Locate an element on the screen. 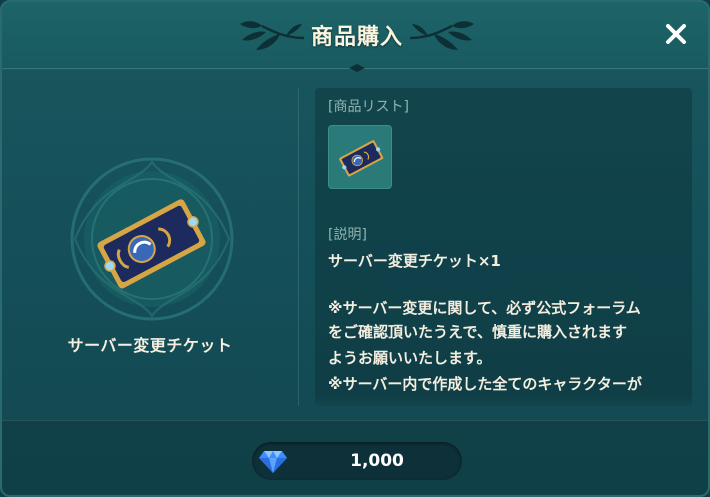 Image resolution: width=710 pixels, height=497 pixels. diamond-icon is located at coordinates (273, 462).